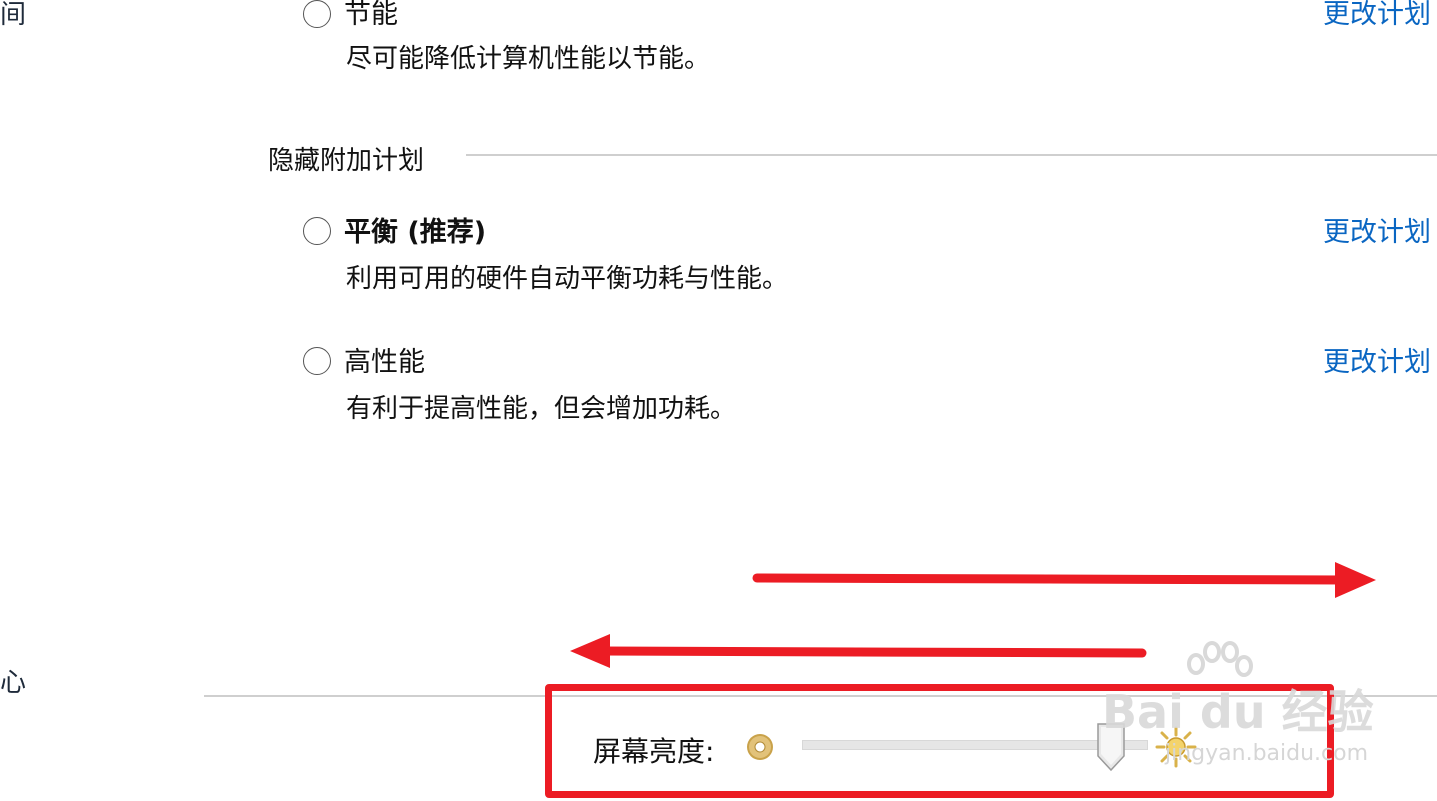 The width and height of the screenshot is (1437, 801). What do you see at coordinates (1064, 580) in the screenshot?
I see `arrow-right` at bounding box center [1064, 580].